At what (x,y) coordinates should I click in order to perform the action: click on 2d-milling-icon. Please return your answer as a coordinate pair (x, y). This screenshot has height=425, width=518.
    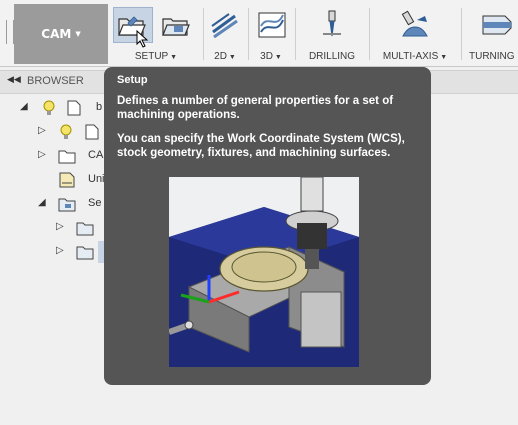
    Looking at the image, I should click on (224, 26).